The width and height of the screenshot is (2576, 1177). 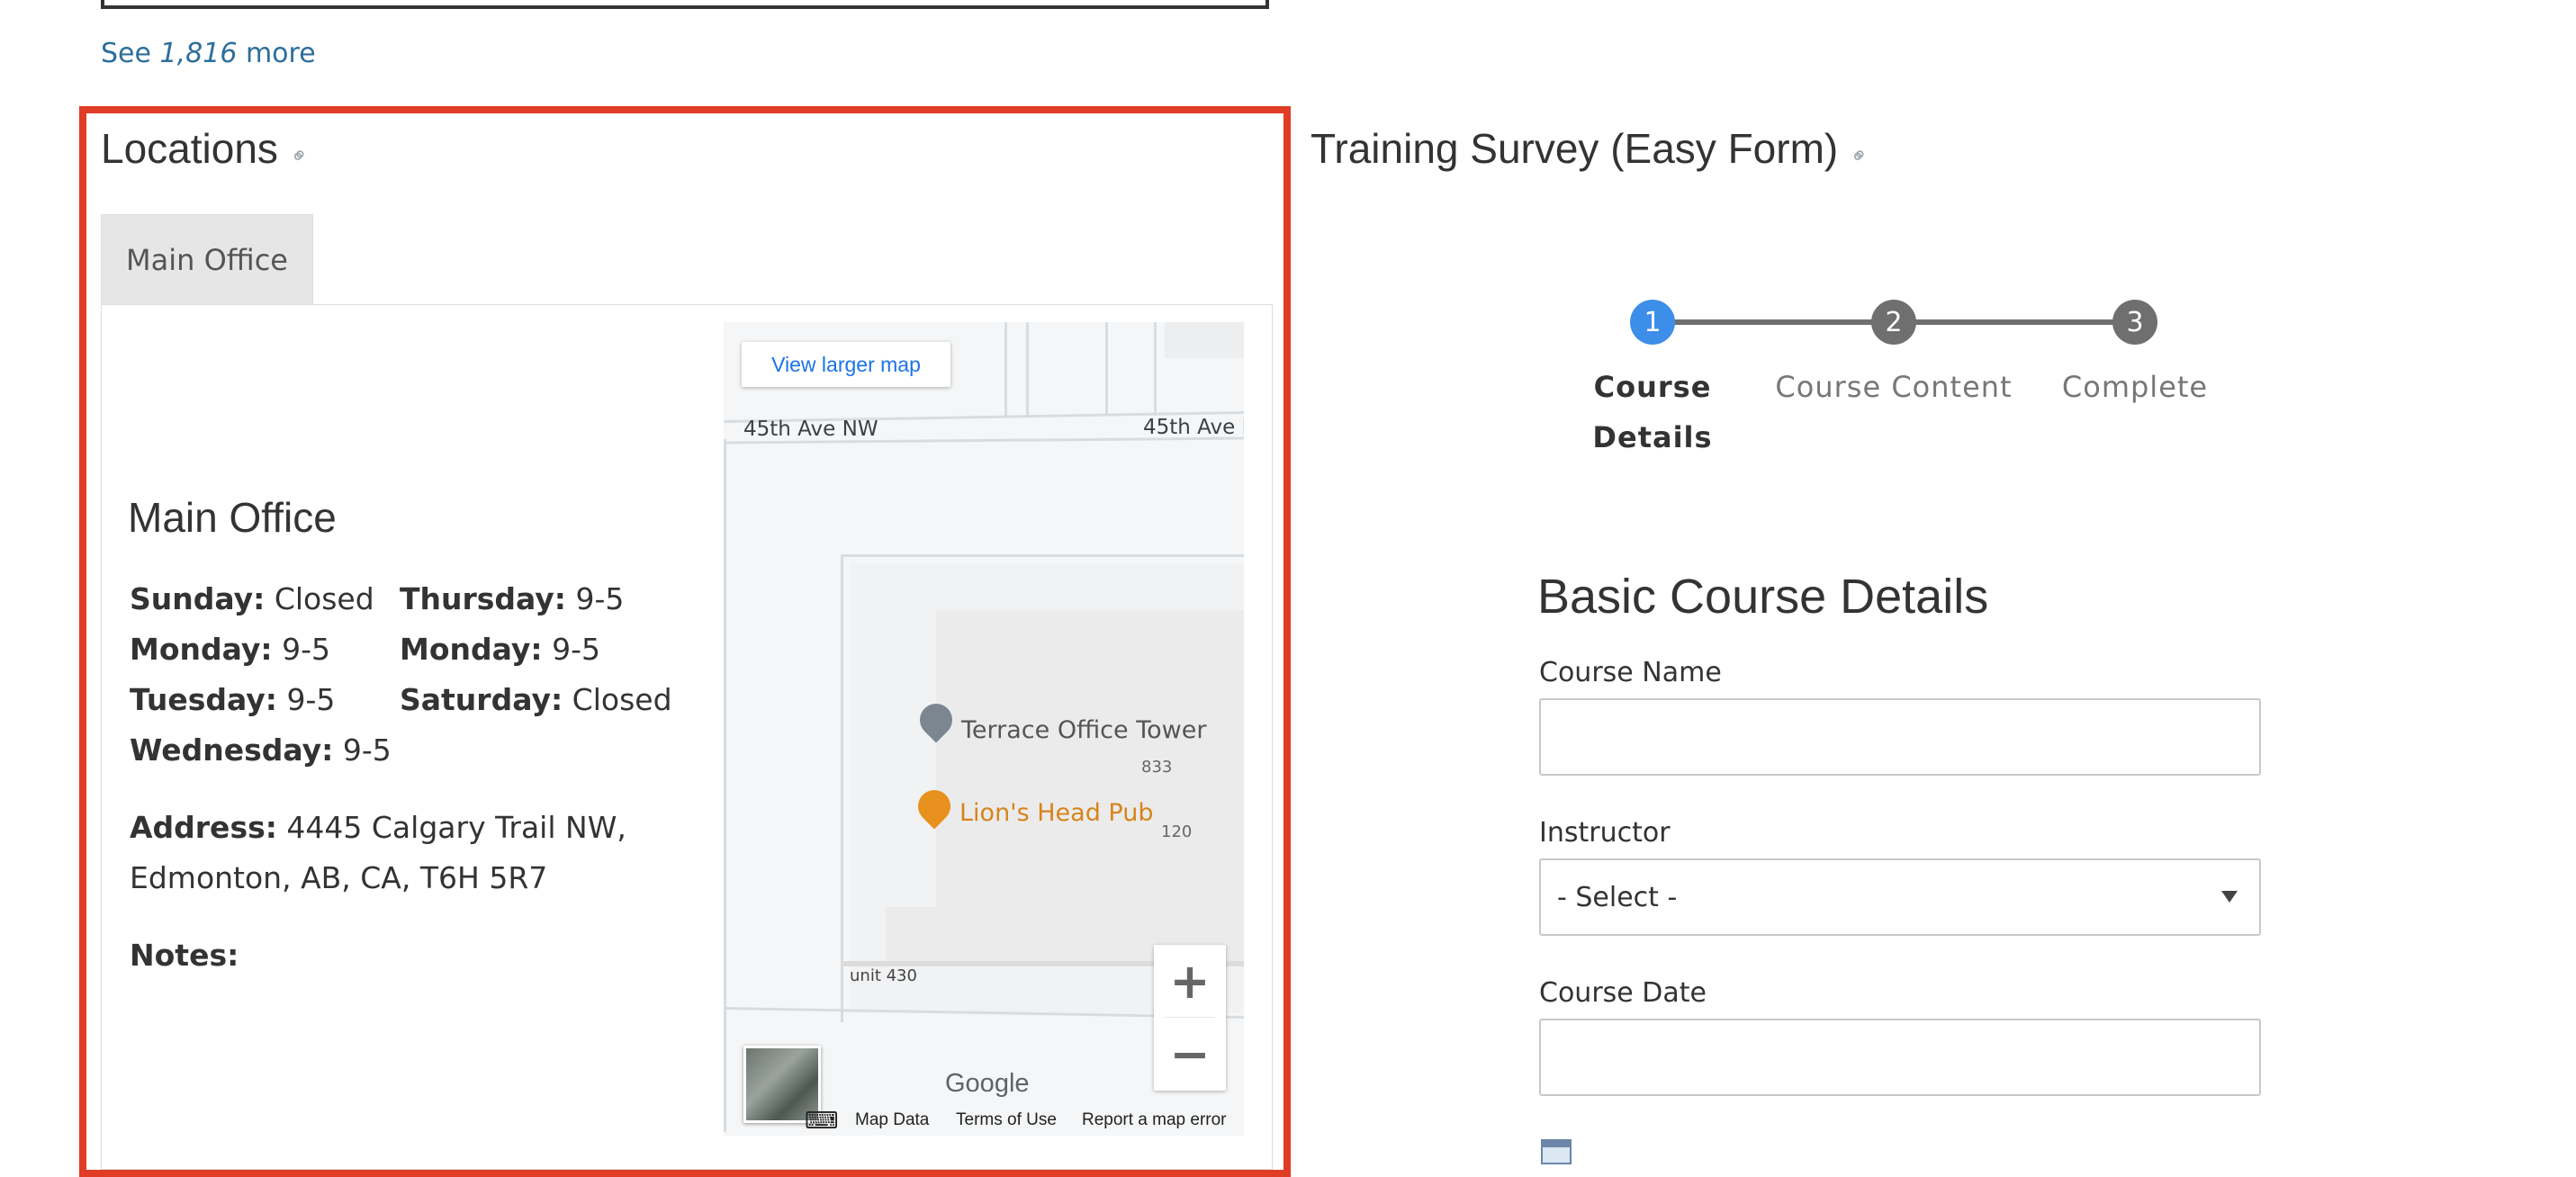 I want to click on form-title: Basic Course Details, so click(x=1763, y=597).